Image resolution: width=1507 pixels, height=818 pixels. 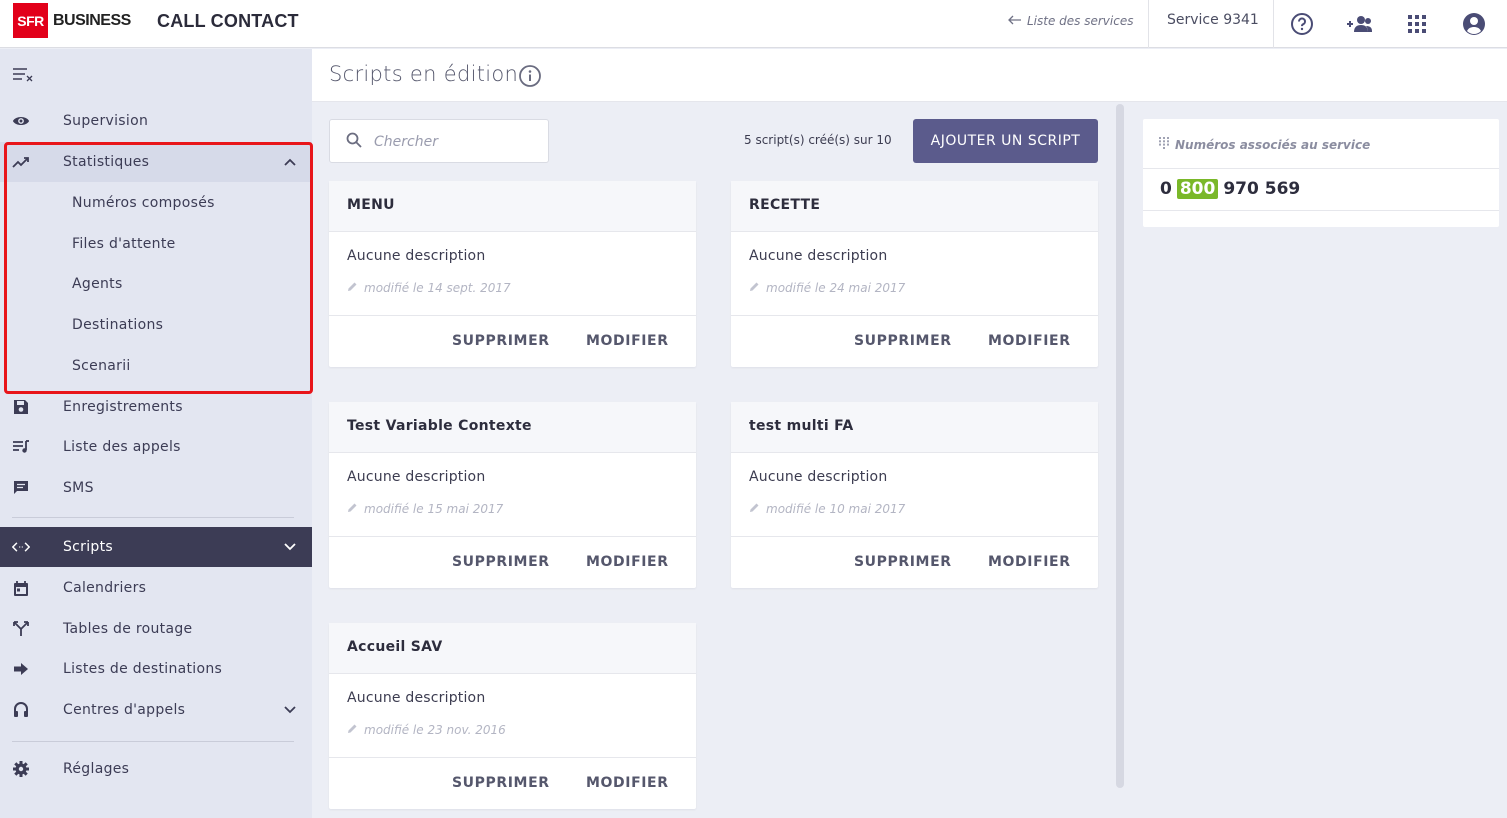 What do you see at coordinates (156, 710) in the screenshot?
I see `sidebar-item-centres-appels: Centres d'appels` at bounding box center [156, 710].